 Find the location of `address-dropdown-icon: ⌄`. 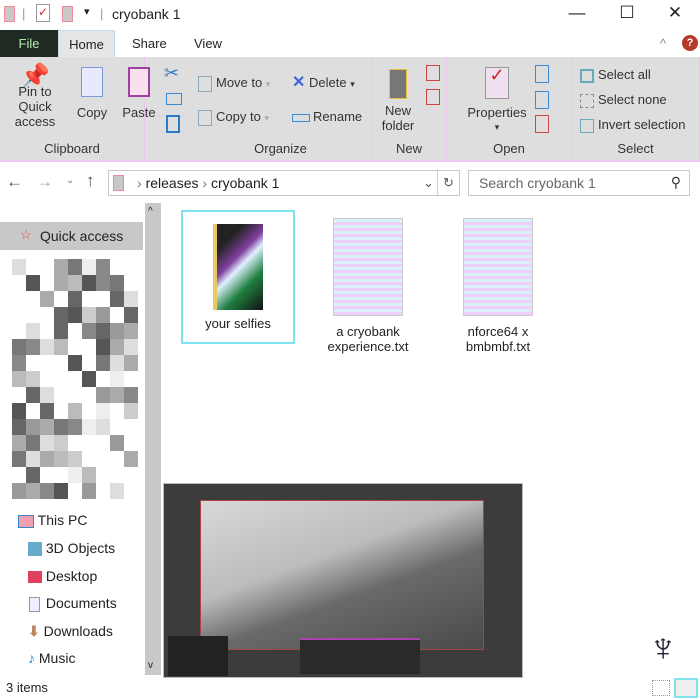

address-dropdown-icon: ⌄ is located at coordinates (428, 183).